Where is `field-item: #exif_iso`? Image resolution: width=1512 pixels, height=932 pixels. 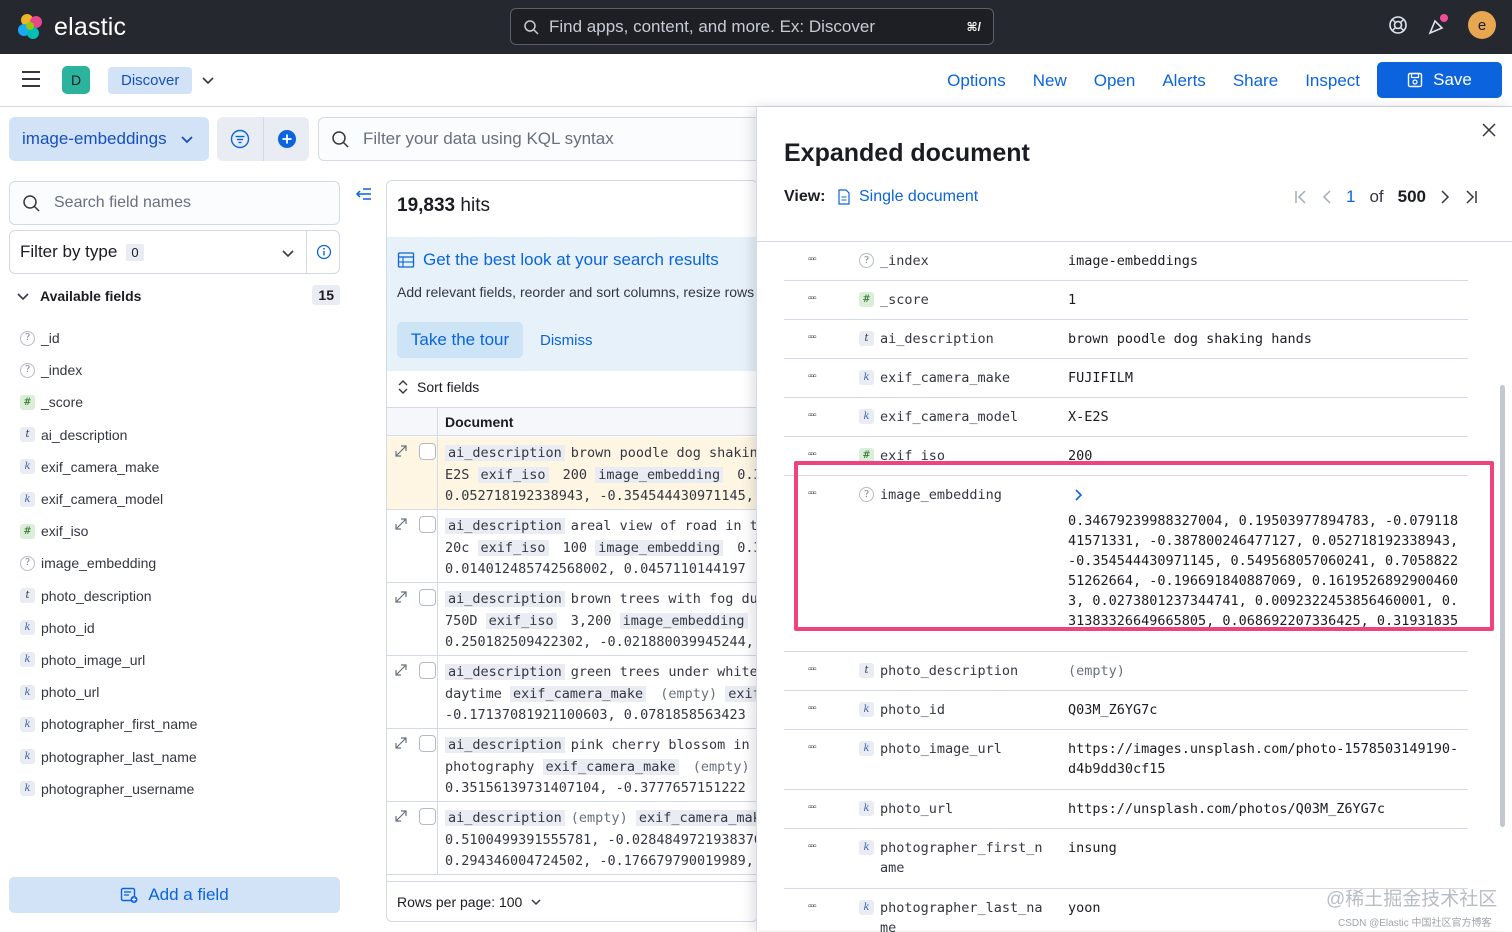 field-item: #exif_iso is located at coordinates (108, 531).